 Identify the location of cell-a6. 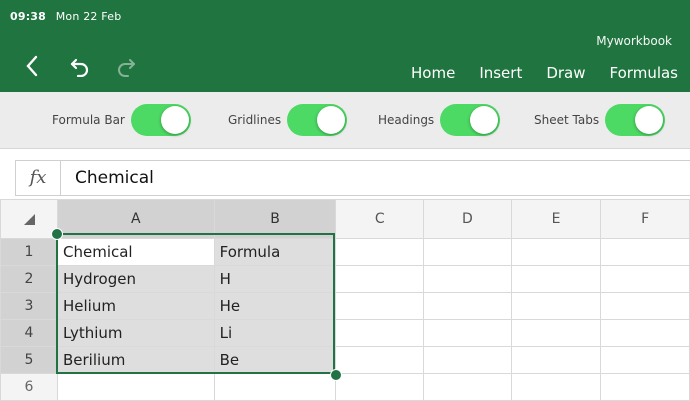
(136, 387).